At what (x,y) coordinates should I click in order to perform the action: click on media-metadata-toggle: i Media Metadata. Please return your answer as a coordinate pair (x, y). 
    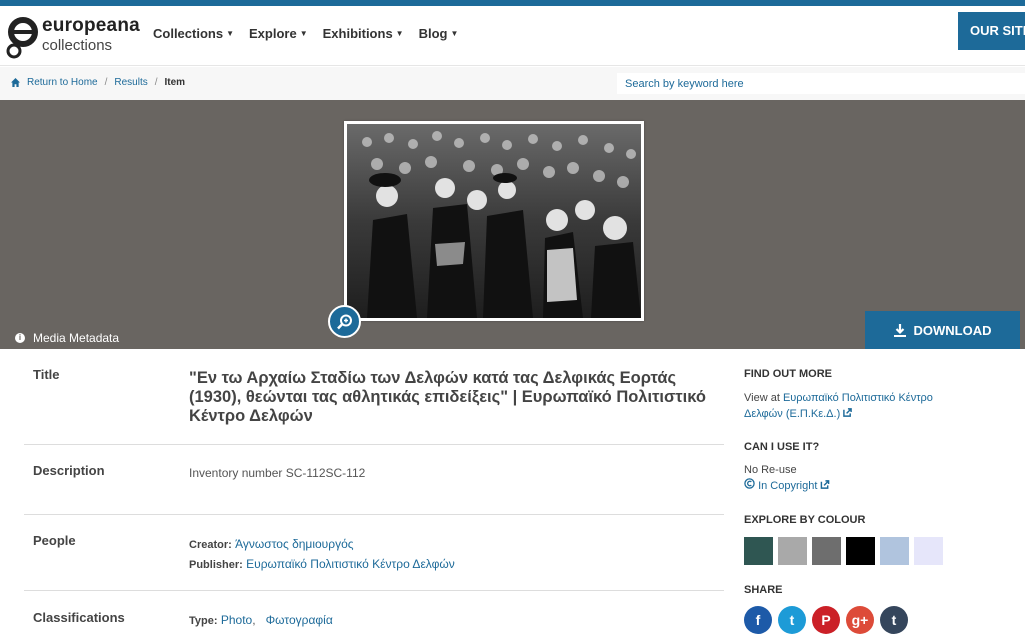
    Looking at the image, I should click on (67, 338).